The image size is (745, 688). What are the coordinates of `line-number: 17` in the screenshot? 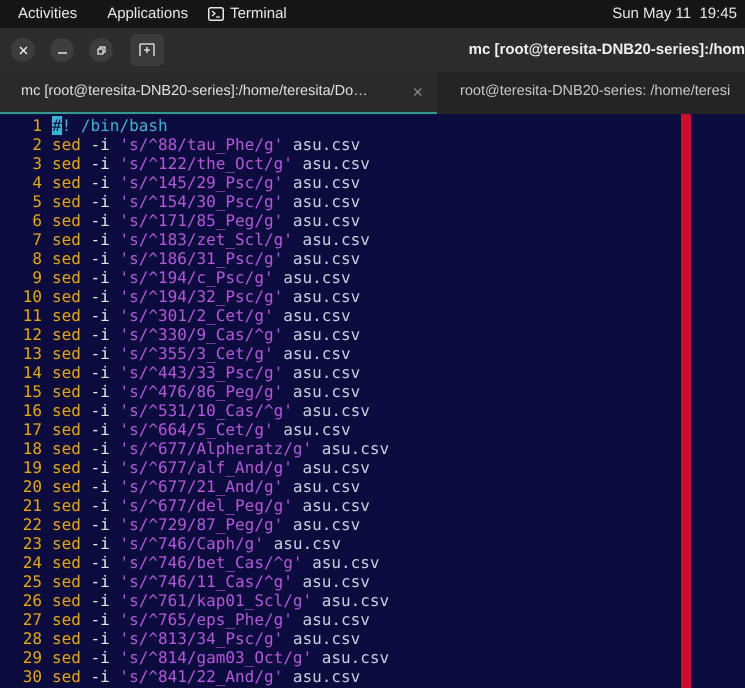 It's located at (32, 429).